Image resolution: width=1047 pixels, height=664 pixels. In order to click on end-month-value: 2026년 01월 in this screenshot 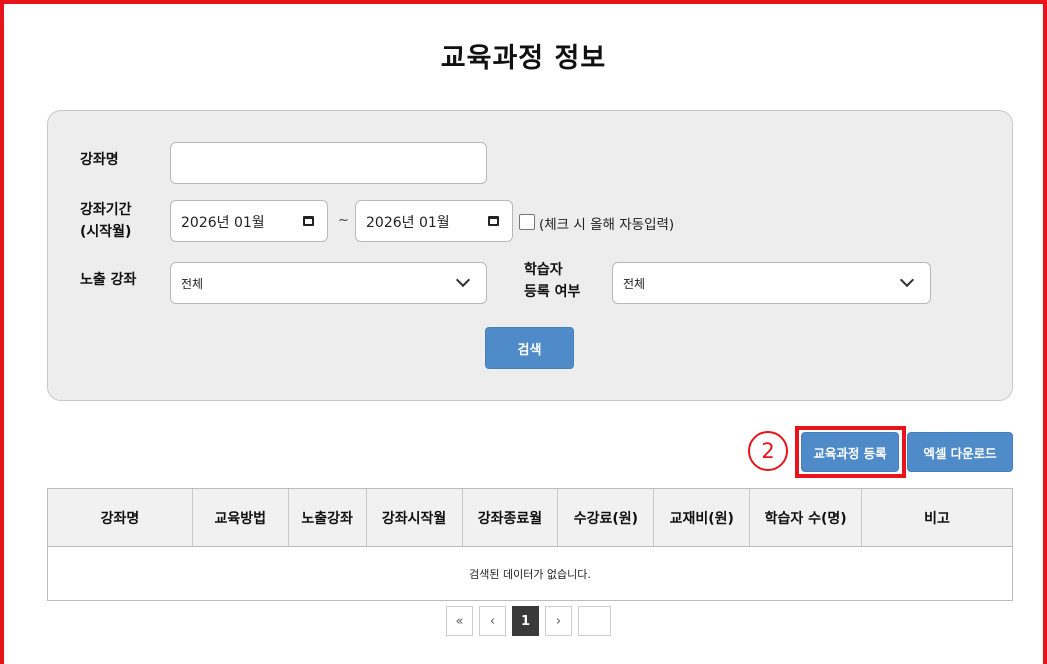, I will do `click(408, 223)`.